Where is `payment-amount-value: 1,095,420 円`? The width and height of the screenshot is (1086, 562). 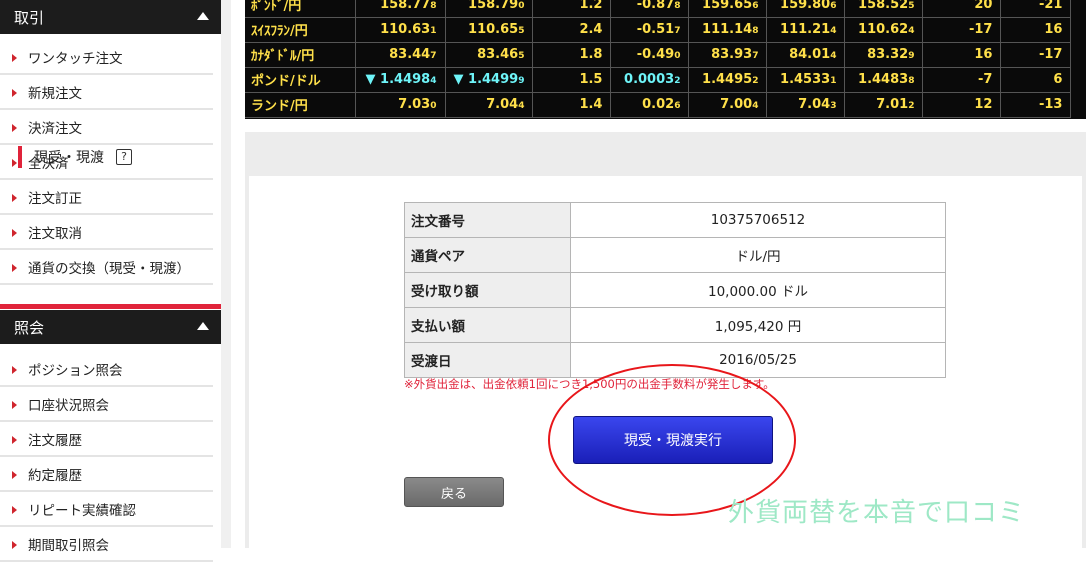
payment-amount-value: 1,095,420 円 is located at coordinates (758, 325).